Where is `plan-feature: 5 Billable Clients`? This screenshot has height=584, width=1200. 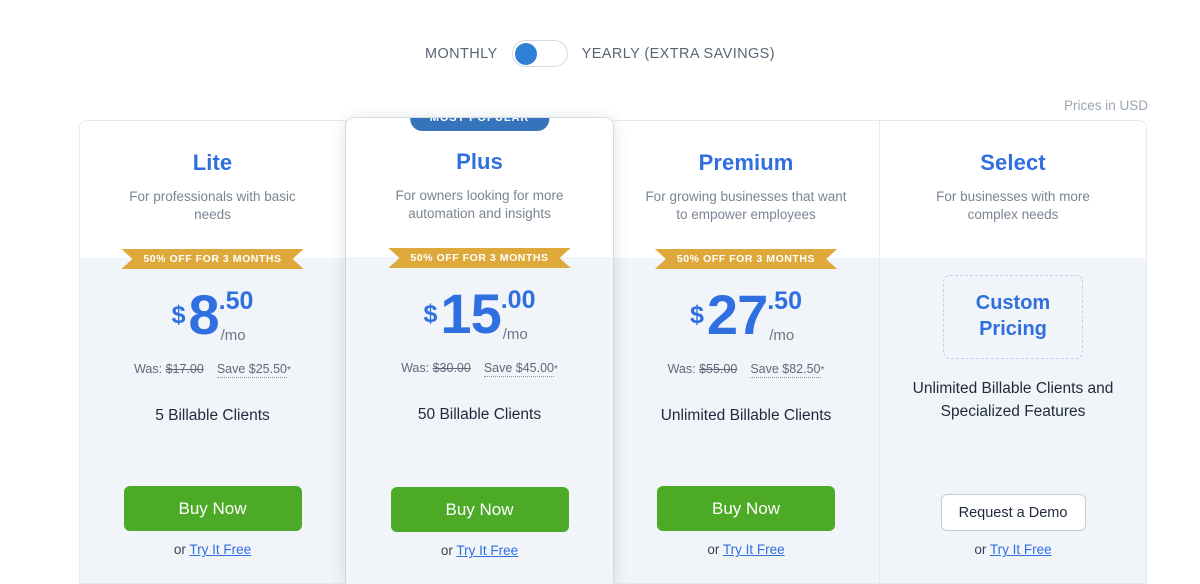 plan-feature: 5 Billable Clients is located at coordinates (212, 415).